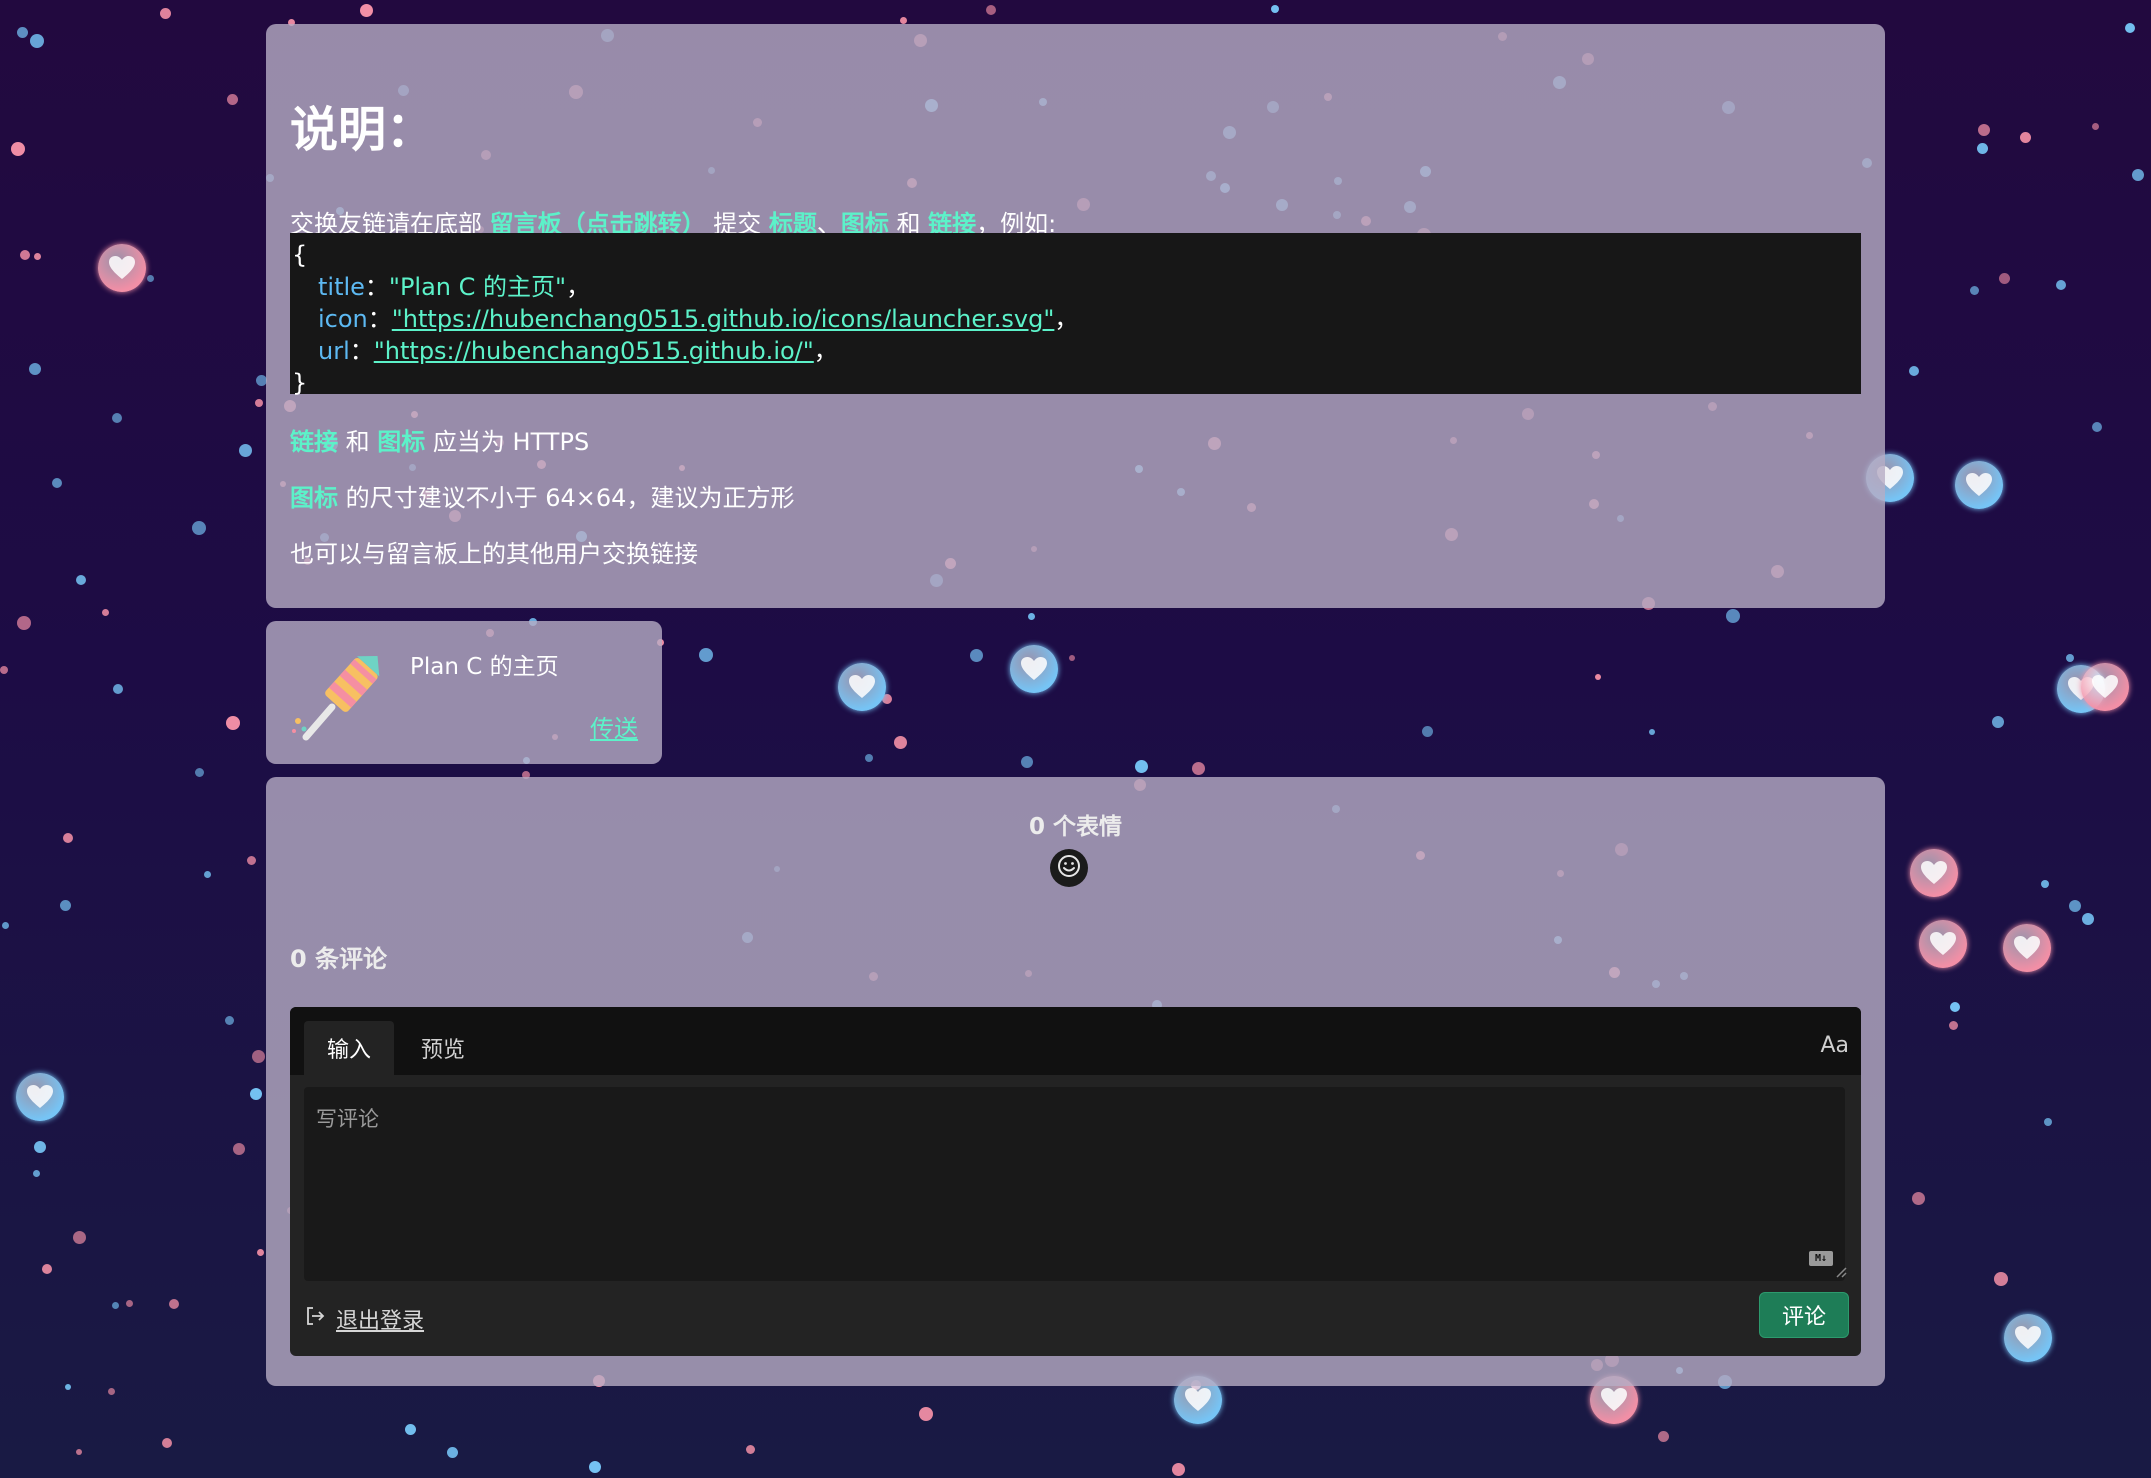  What do you see at coordinates (594, 351) in the screenshot?
I see `code-url-link: "https://hubenchang0515.github.io/"` at bounding box center [594, 351].